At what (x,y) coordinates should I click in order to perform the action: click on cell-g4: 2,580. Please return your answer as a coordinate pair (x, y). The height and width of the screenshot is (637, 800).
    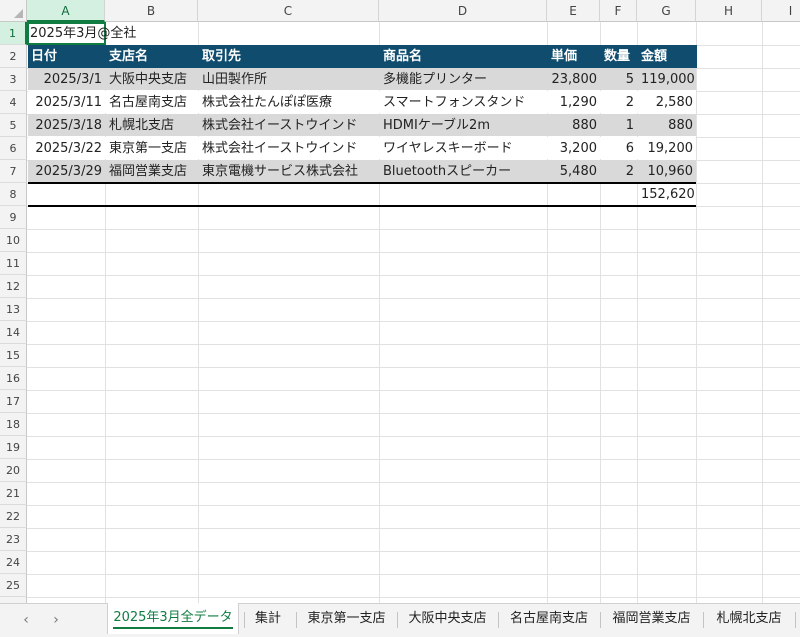
    Looking at the image, I should click on (667, 102).